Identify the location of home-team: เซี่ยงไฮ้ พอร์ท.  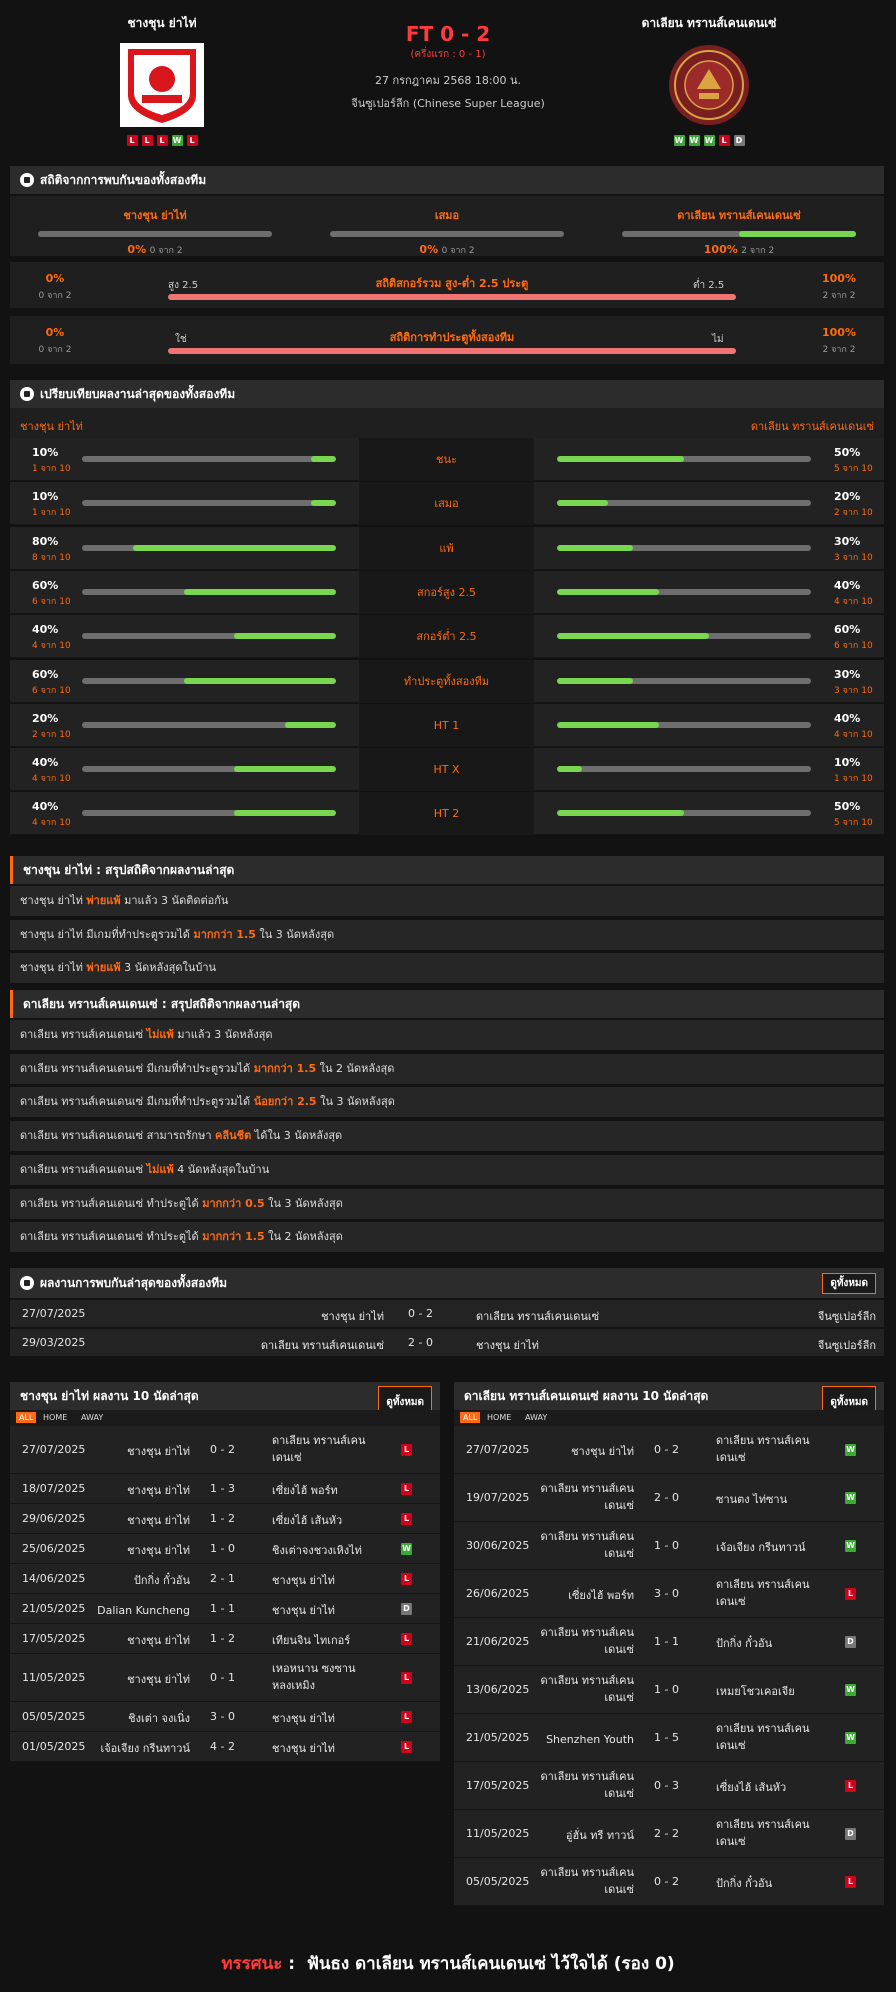
(601, 1595).